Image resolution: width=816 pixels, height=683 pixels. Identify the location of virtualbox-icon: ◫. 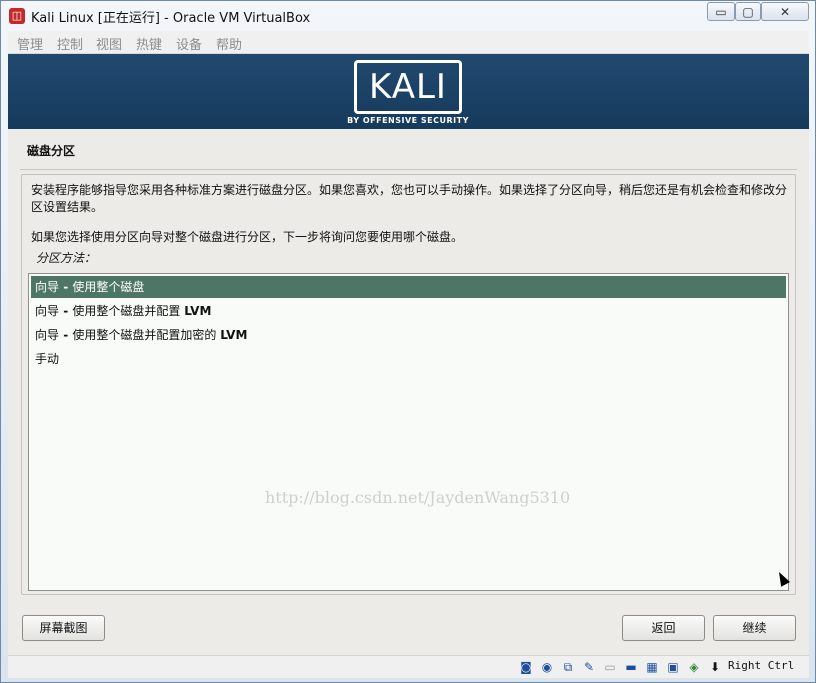
(17, 16).